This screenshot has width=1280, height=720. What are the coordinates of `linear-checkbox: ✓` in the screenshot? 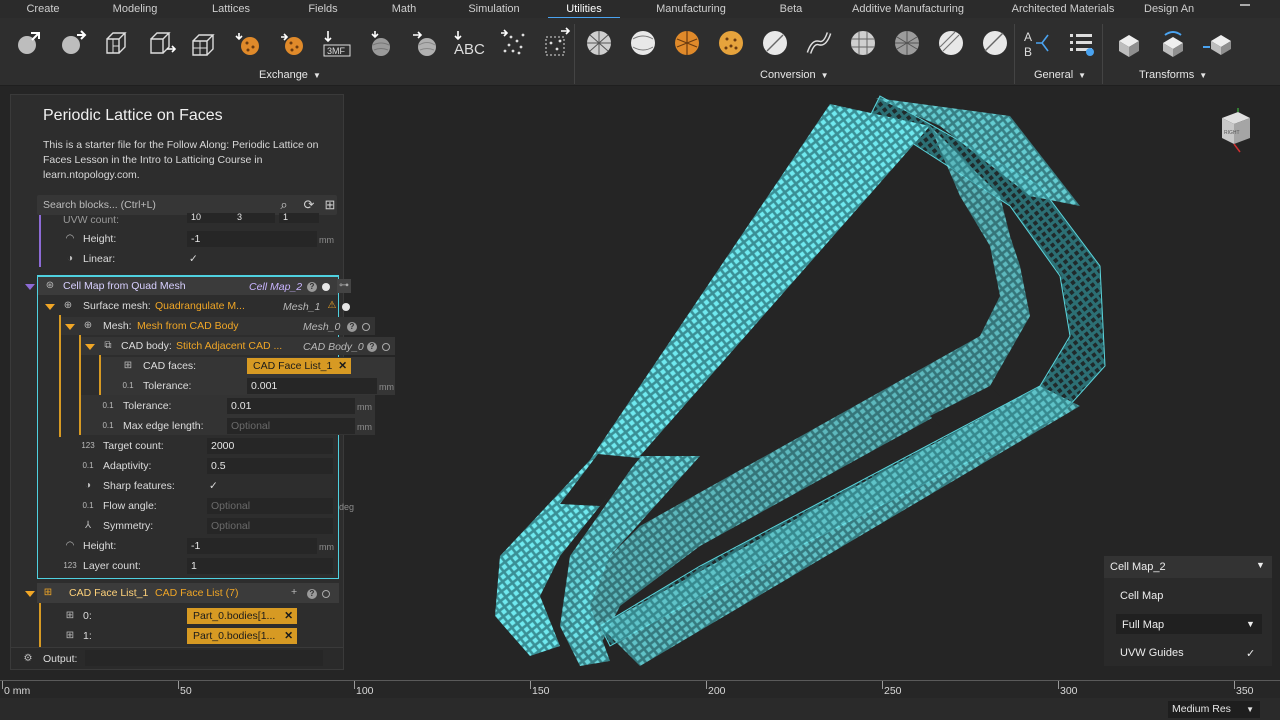 It's located at (193, 259).